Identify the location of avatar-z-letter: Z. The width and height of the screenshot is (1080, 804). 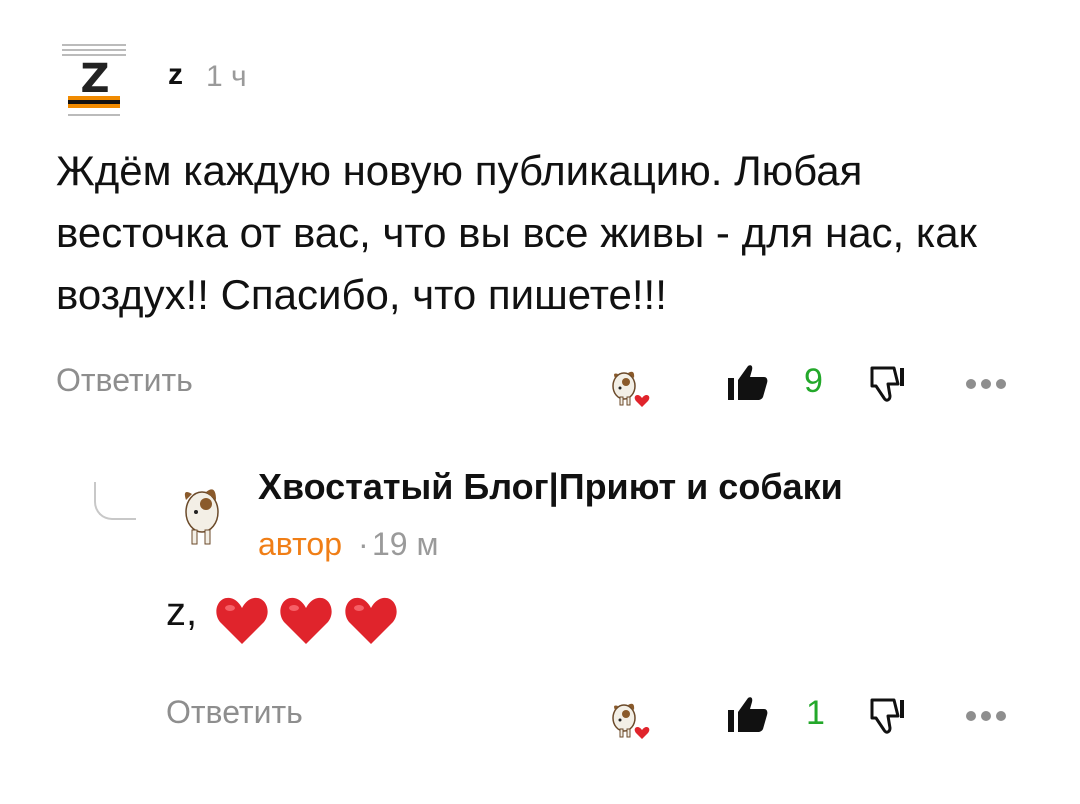
(95, 79).